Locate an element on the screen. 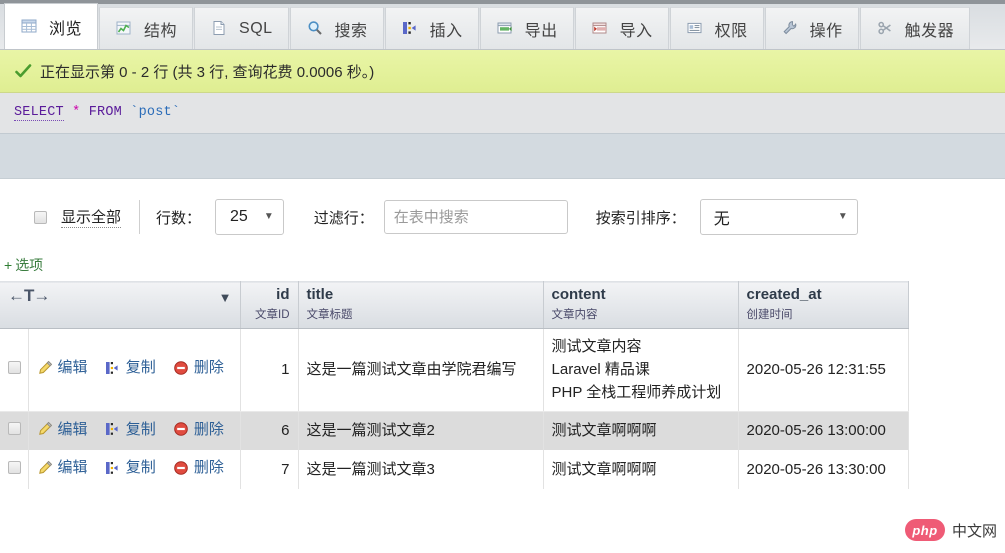  tab-label: 搜索 is located at coordinates (351, 31).